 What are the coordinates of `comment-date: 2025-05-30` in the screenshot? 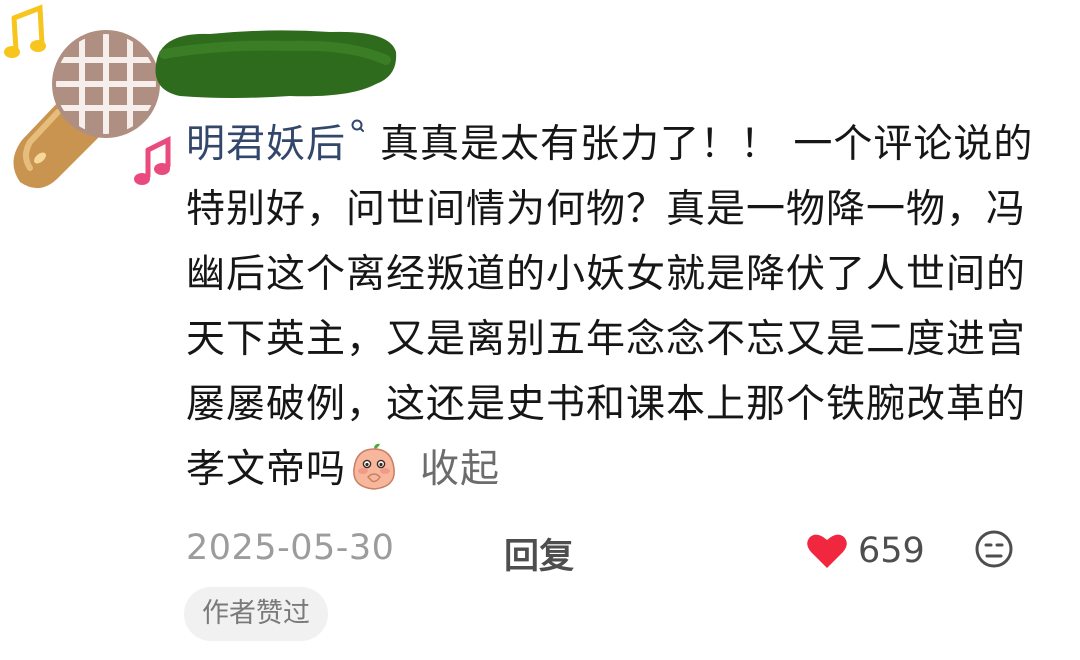 It's located at (290, 548).